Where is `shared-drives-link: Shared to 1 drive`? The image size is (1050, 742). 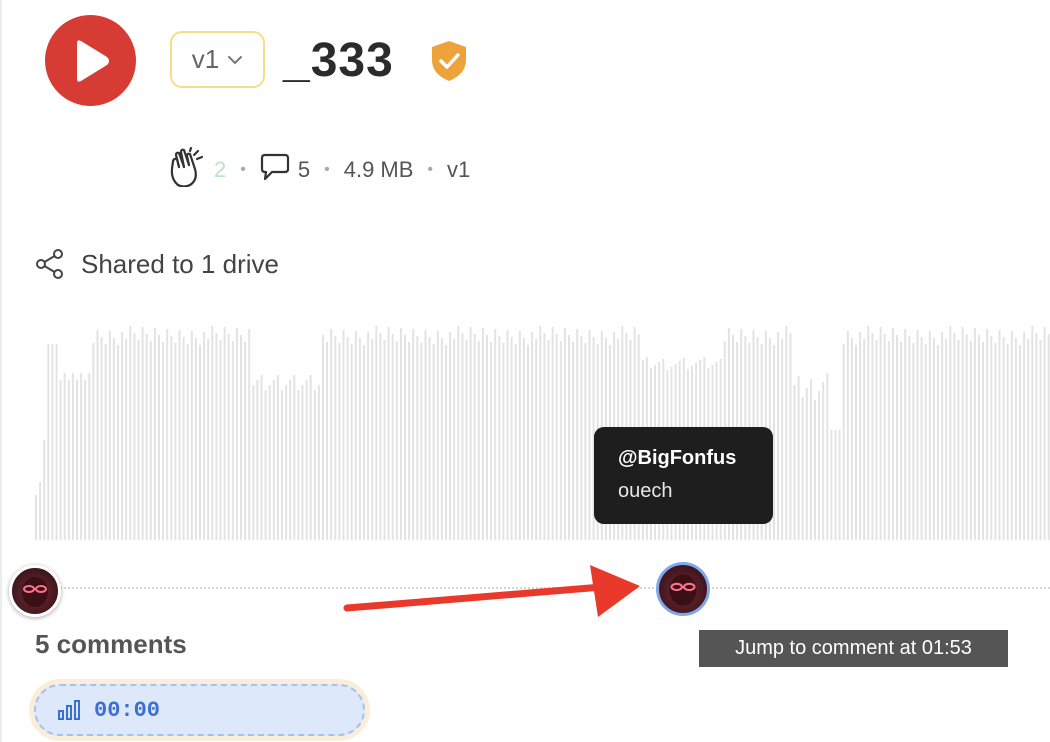
shared-drives-link: Shared to 1 drive is located at coordinates (157, 264).